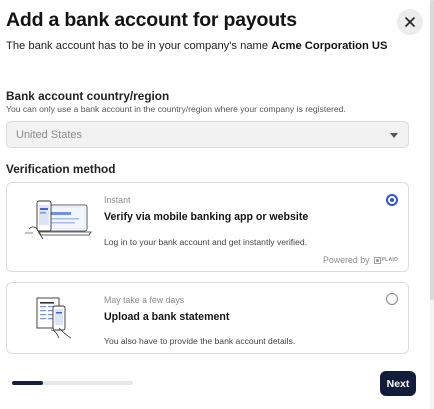 This screenshot has height=409, width=434. I want to click on phone-laptop-icon, so click(58, 220).